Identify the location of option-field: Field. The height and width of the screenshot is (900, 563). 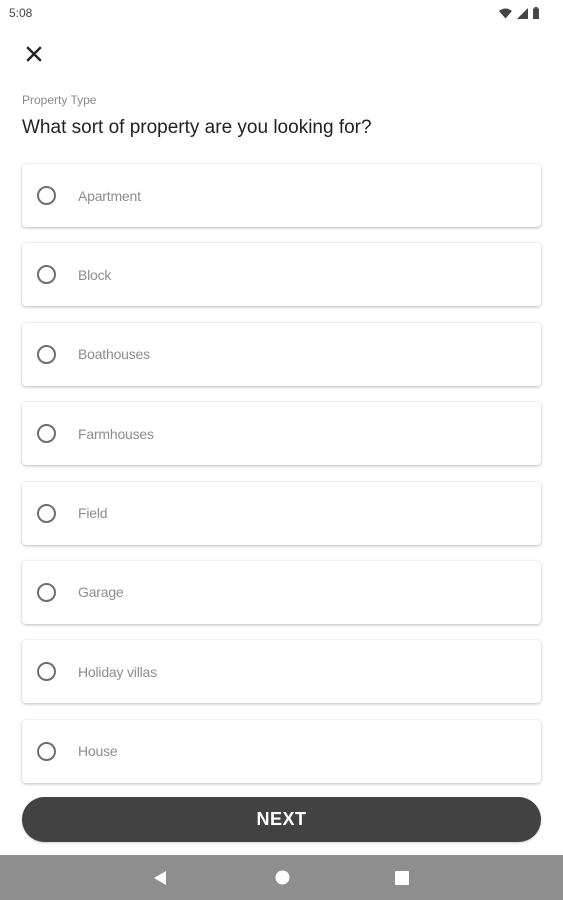
(281, 513).